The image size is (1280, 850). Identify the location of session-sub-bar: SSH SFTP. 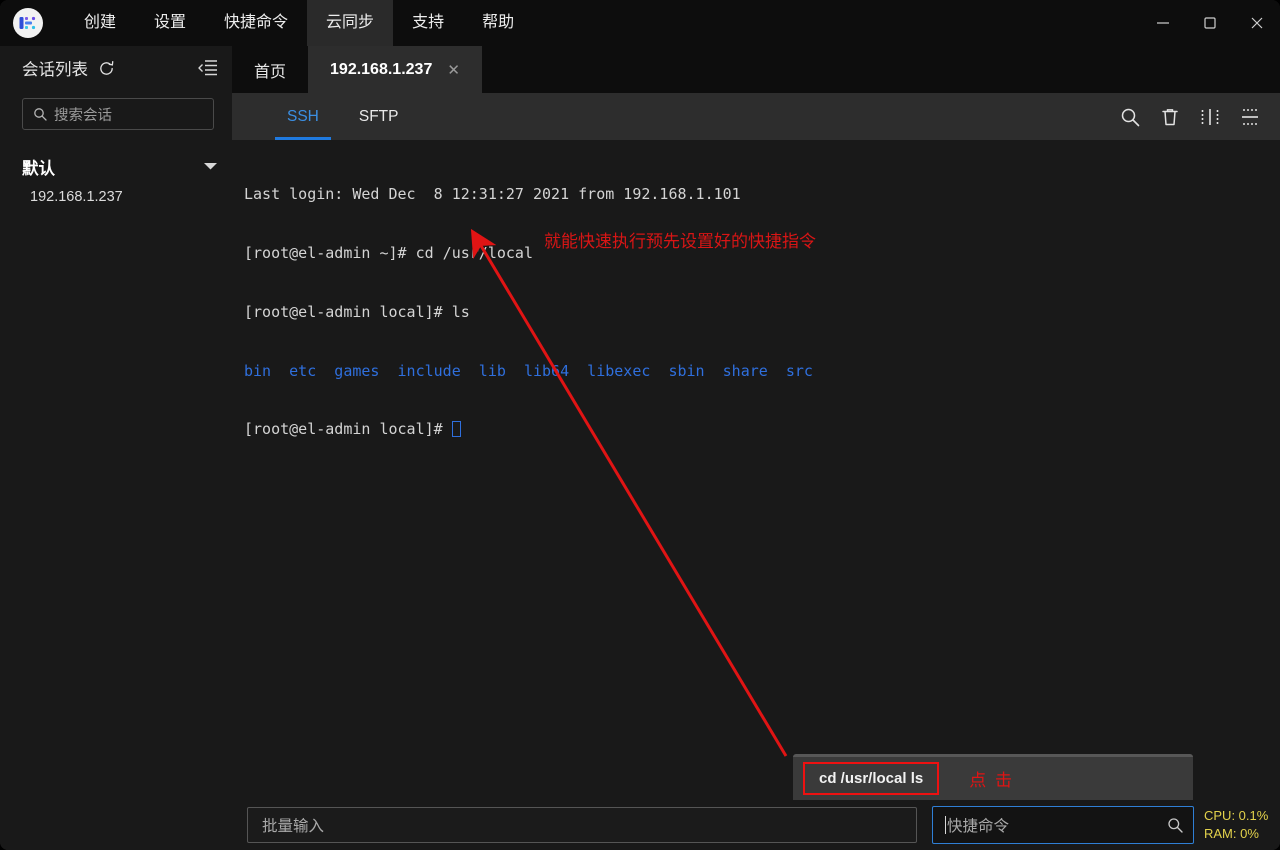
(756, 116).